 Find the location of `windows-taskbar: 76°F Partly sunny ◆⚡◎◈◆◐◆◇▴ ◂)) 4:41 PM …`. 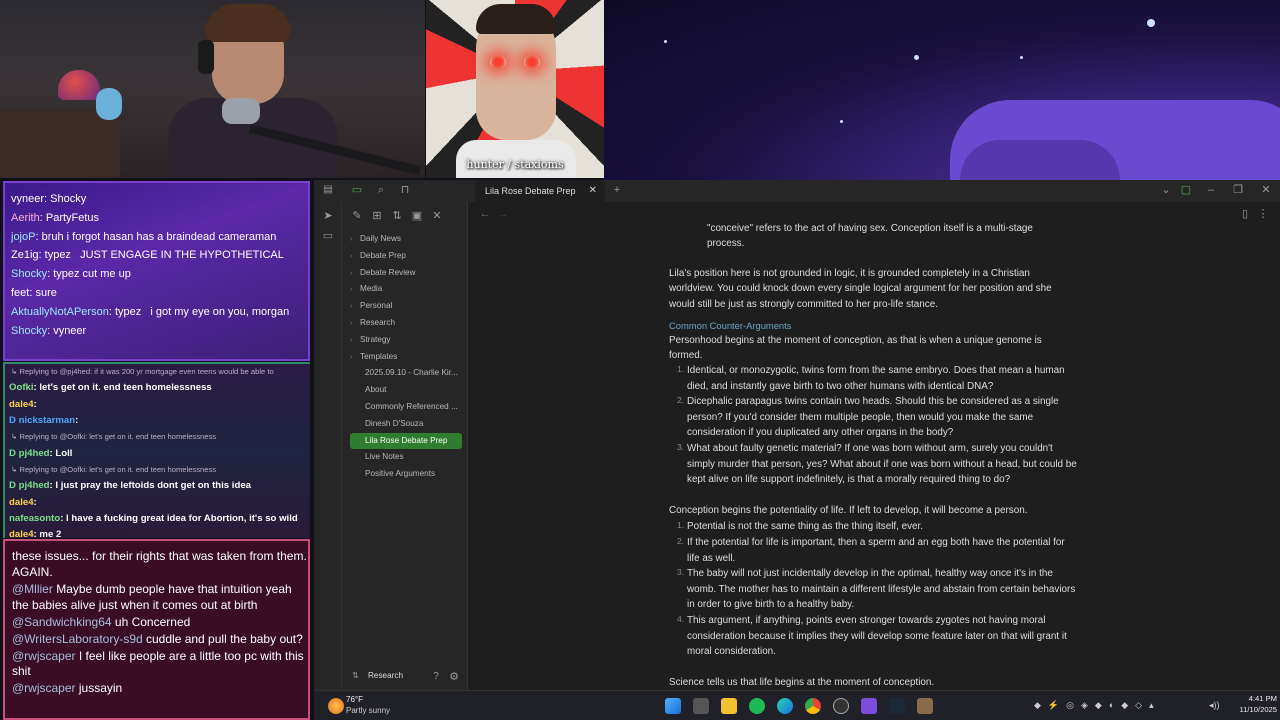

windows-taskbar: 76°F Partly sunny ◆⚡◎◈◆◐◆◇▴ ◂)) 4:41 PM … is located at coordinates (797, 705).